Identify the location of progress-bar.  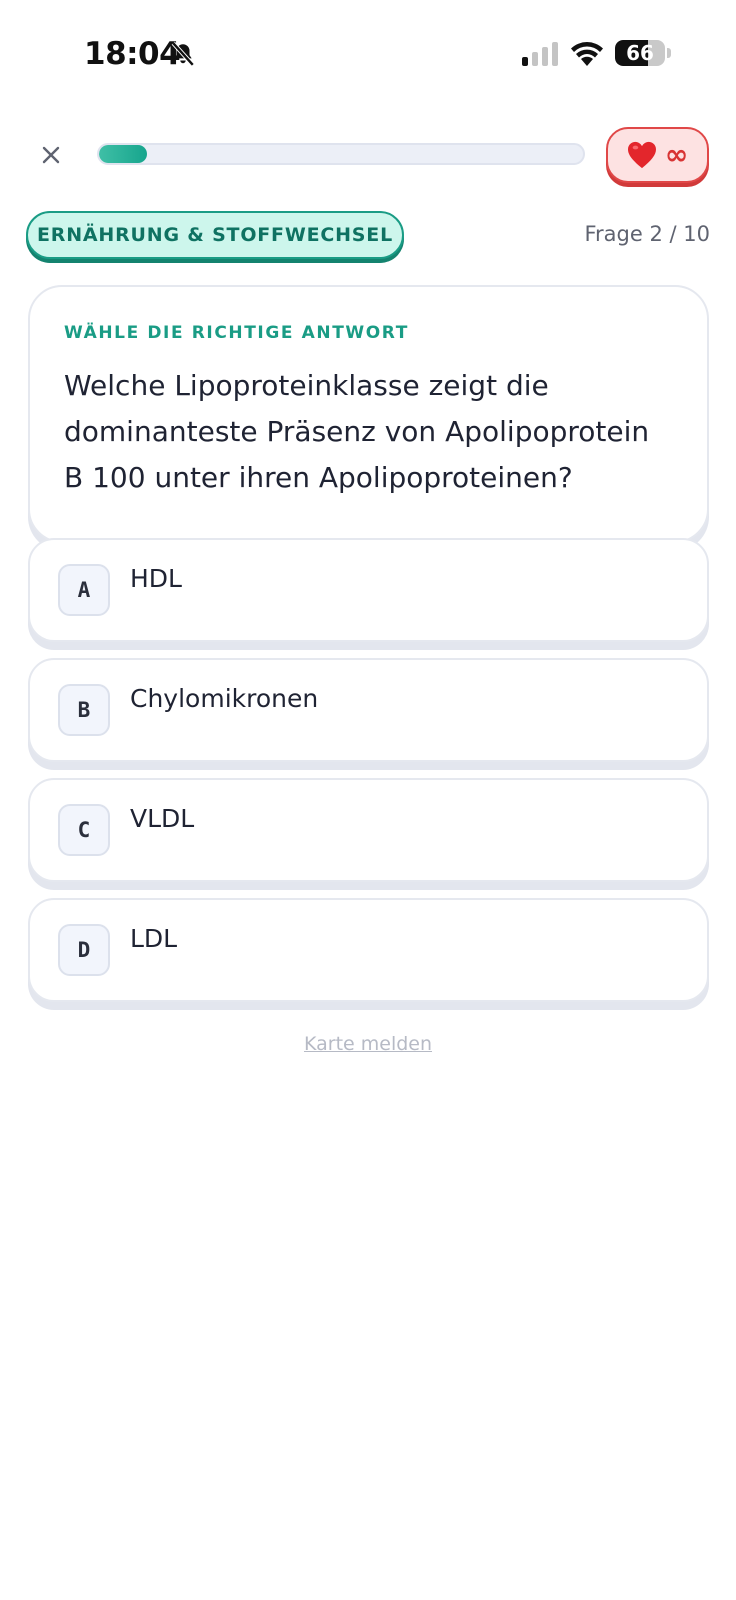
(341, 154).